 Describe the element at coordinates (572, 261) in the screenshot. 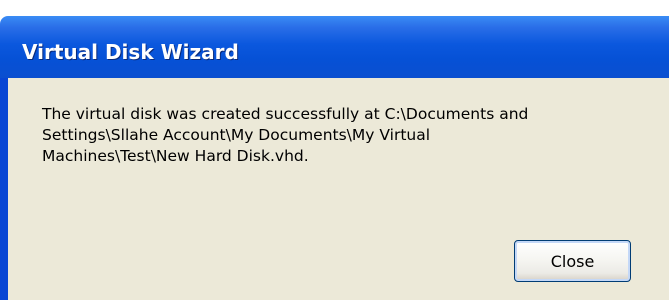

I see `close-button: Close` at that location.